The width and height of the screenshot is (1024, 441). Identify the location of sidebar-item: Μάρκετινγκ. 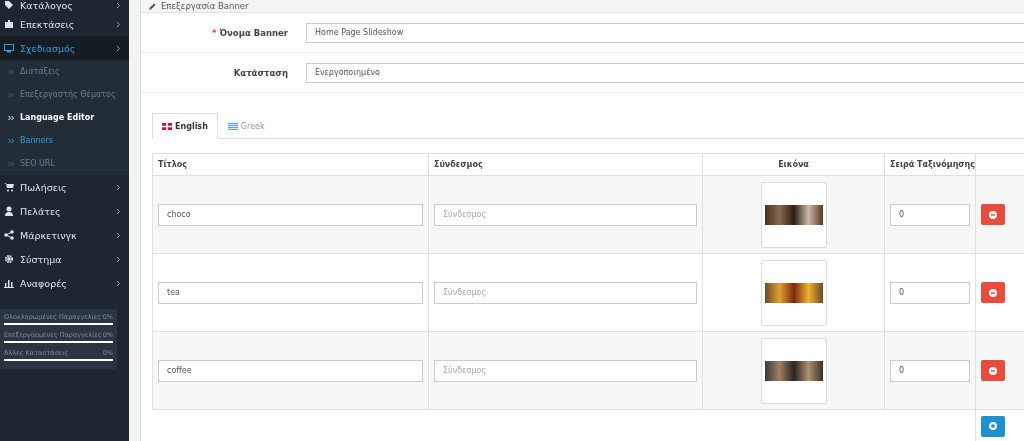
(64, 235).